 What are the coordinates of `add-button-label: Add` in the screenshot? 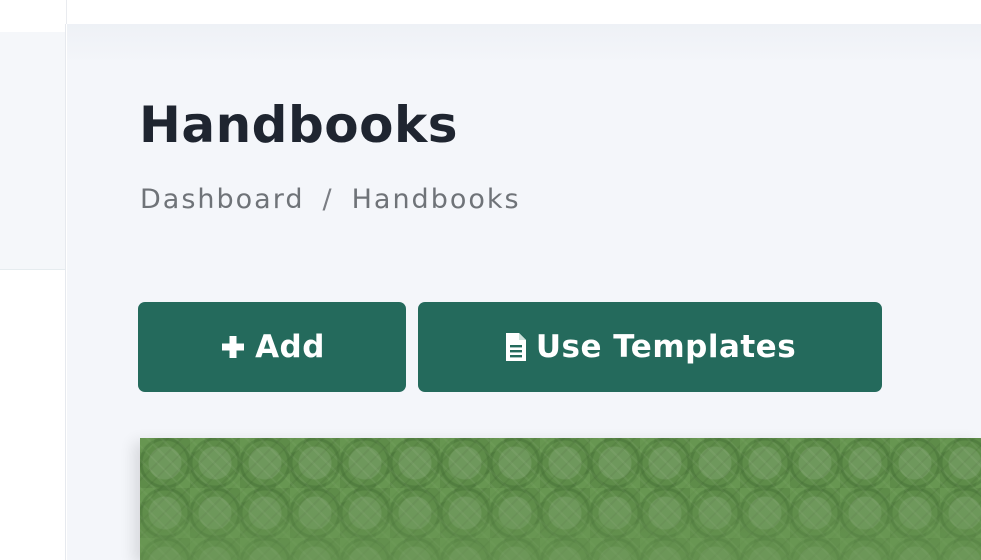 It's located at (290, 347).